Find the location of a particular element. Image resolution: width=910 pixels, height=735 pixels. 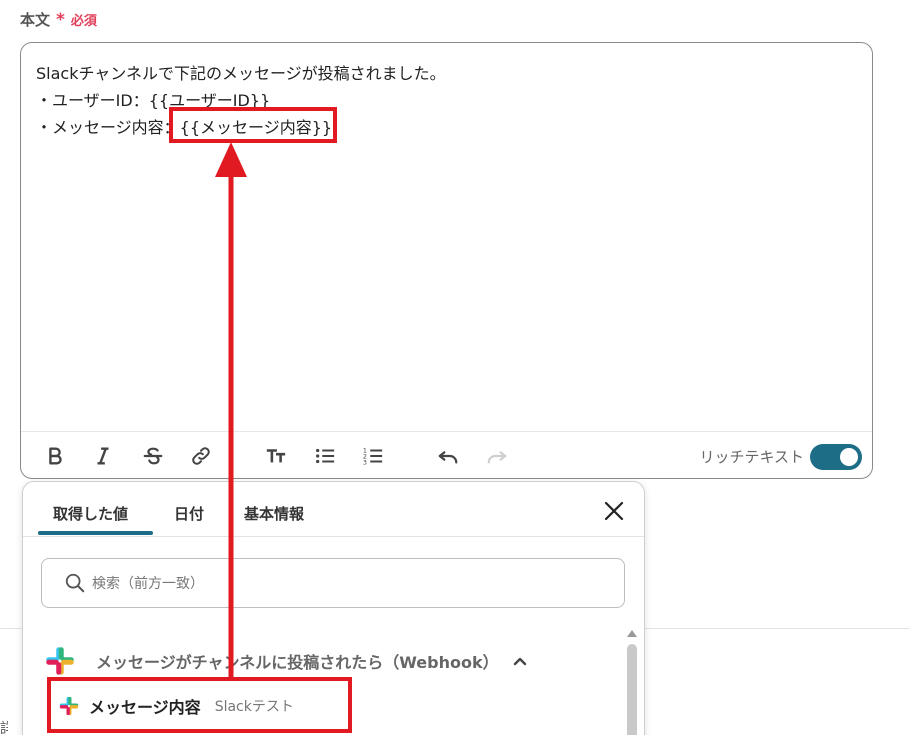

scrollbar is located at coordinates (632, 682).